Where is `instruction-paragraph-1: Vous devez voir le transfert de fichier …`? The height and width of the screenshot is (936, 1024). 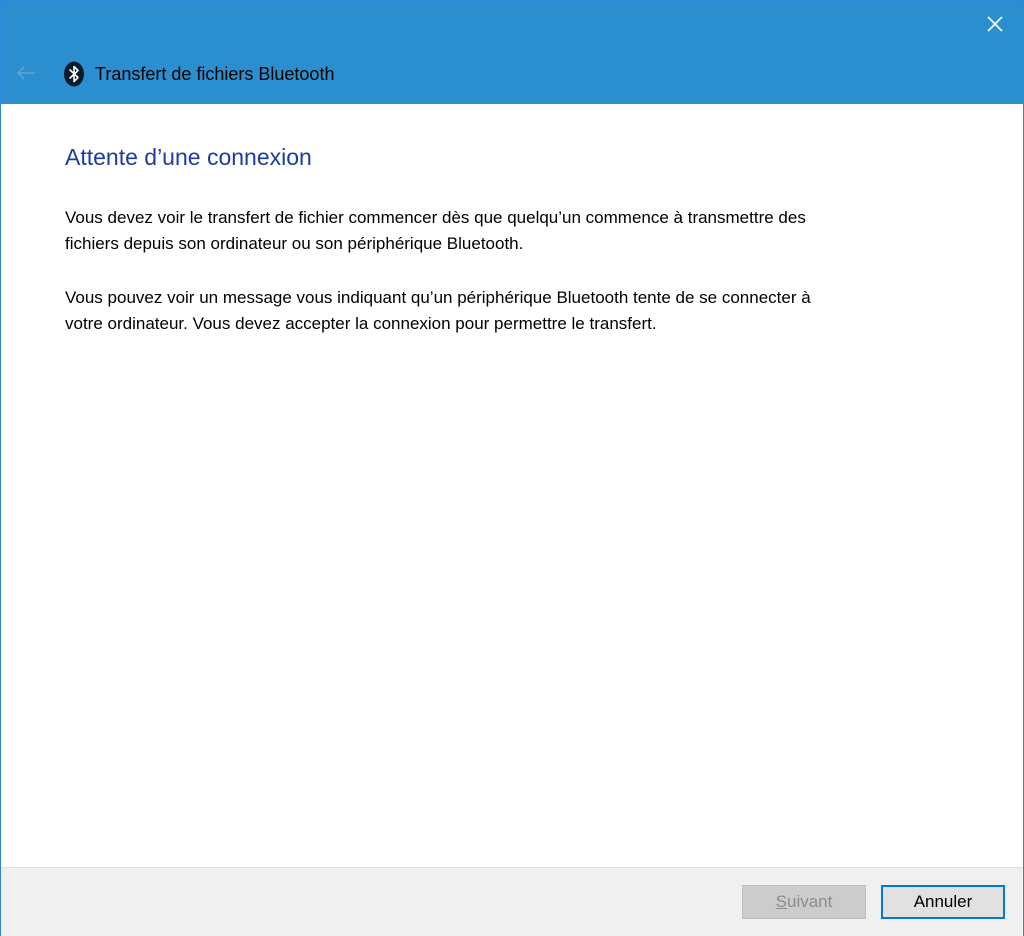
instruction-paragraph-1: Vous devez voir le transfert de fichier … is located at coordinates (435, 230).